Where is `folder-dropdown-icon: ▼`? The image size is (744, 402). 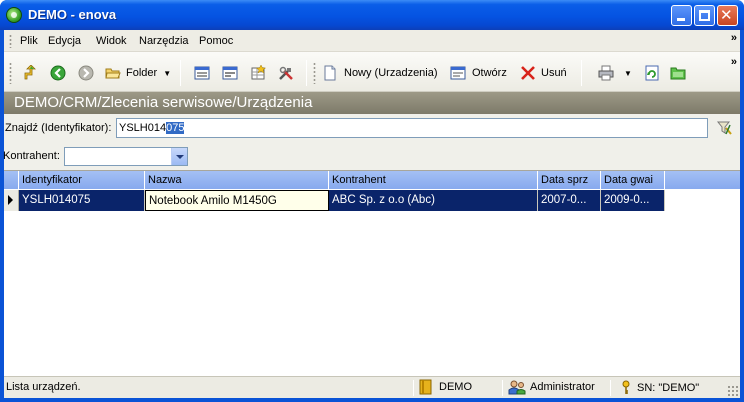 folder-dropdown-icon: ▼ is located at coordinates (167, 73).